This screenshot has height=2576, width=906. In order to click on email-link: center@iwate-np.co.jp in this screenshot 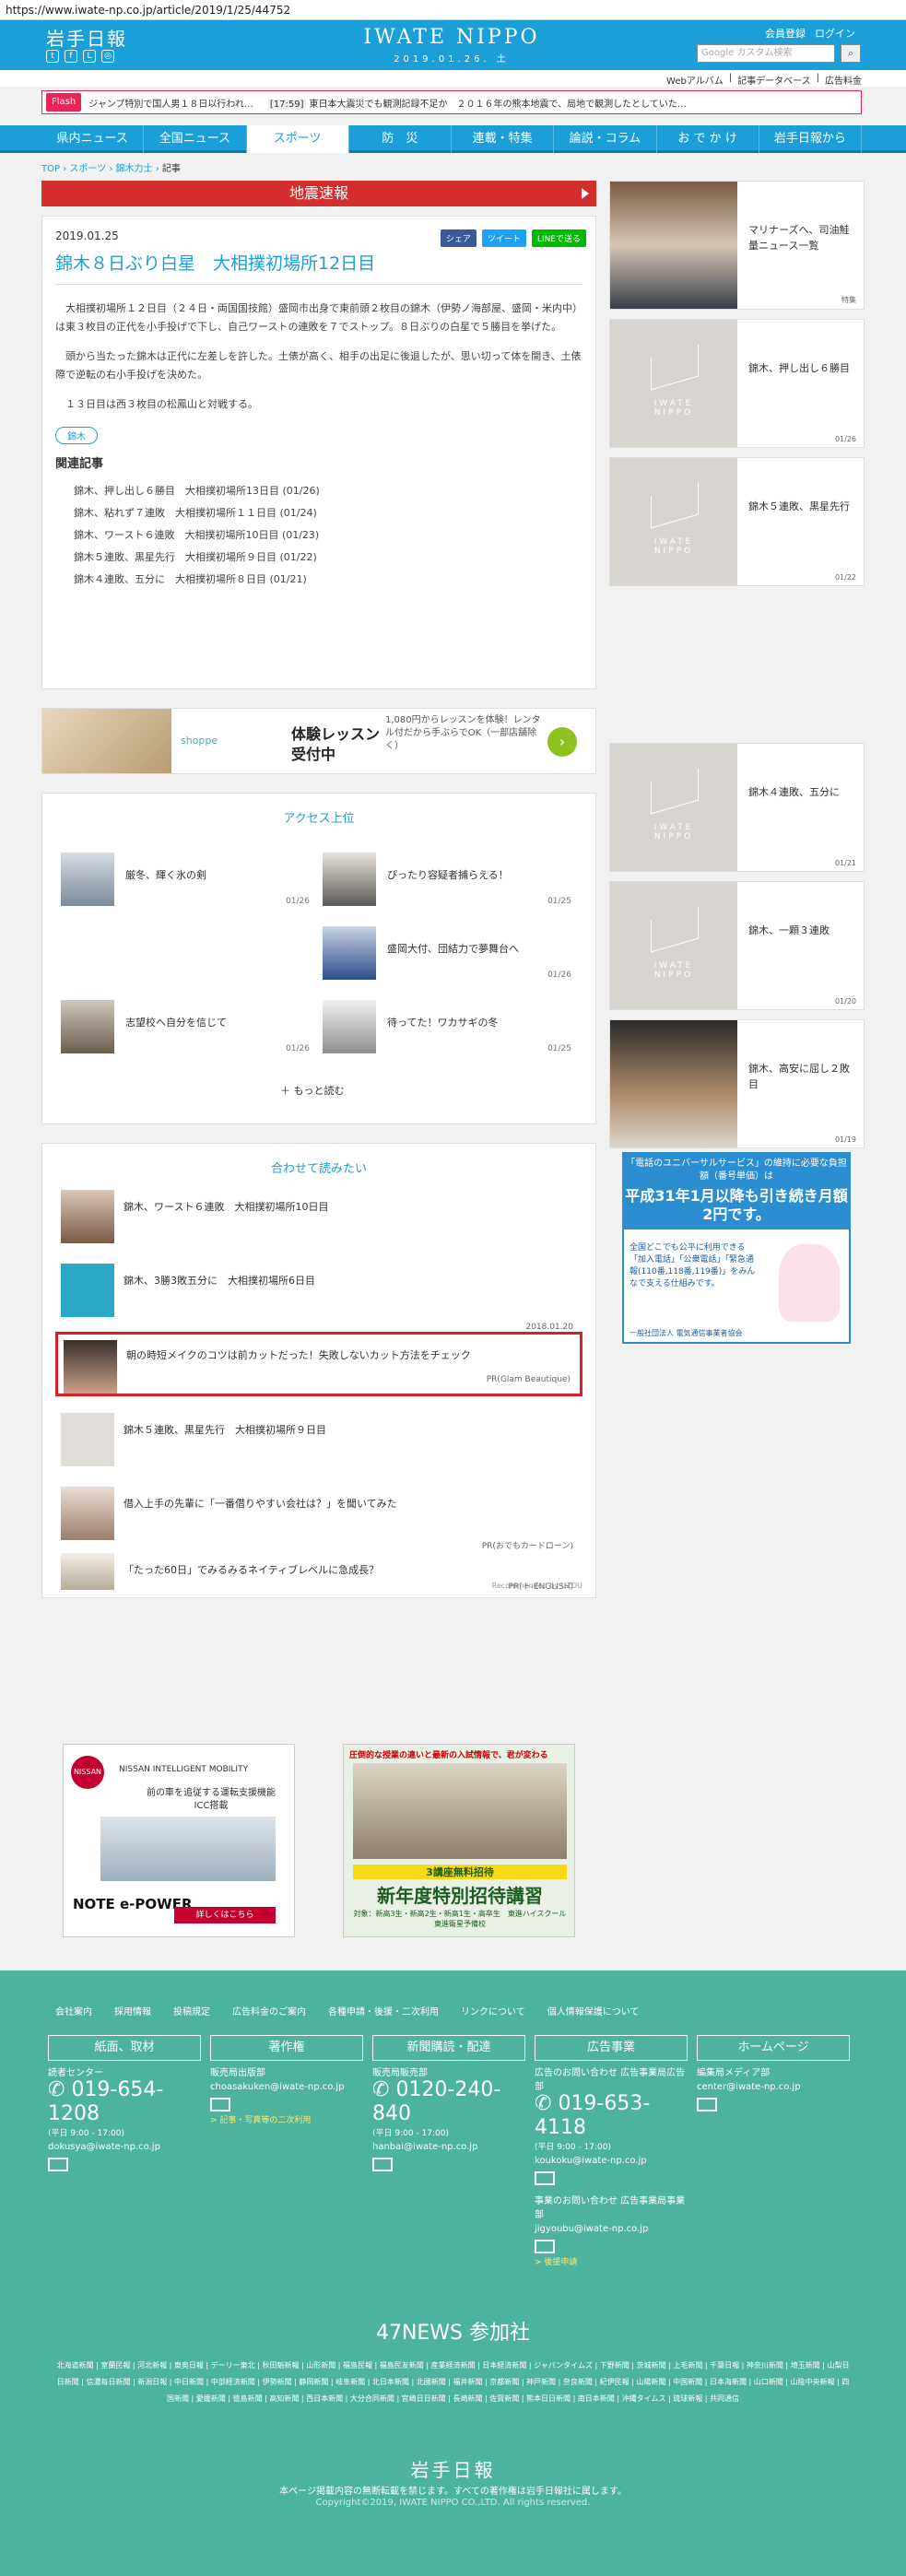, I will do `click(773, 2087)`.